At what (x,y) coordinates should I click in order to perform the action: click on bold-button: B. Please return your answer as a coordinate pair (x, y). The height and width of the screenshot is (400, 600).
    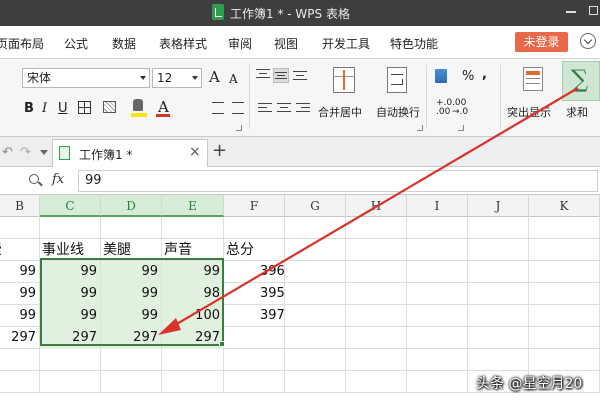
    Looking at the image, I should click on (29, 109).